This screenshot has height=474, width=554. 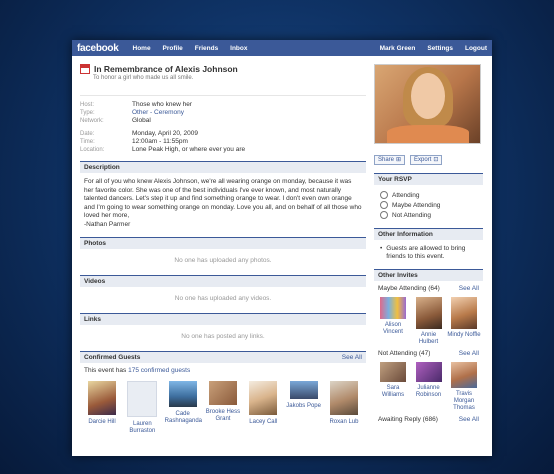 I want to click on videos-heading: Videos, so click(x=223, y=281).